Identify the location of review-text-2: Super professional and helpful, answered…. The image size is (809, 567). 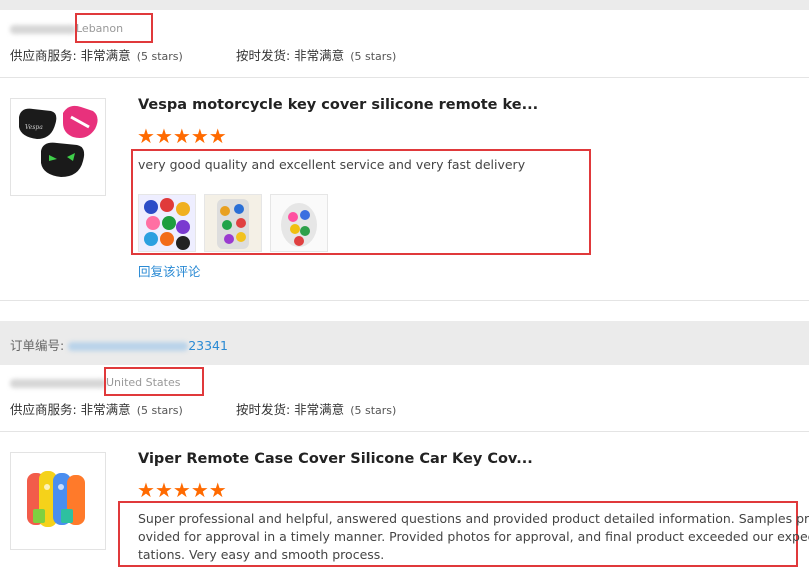
(473, 537).